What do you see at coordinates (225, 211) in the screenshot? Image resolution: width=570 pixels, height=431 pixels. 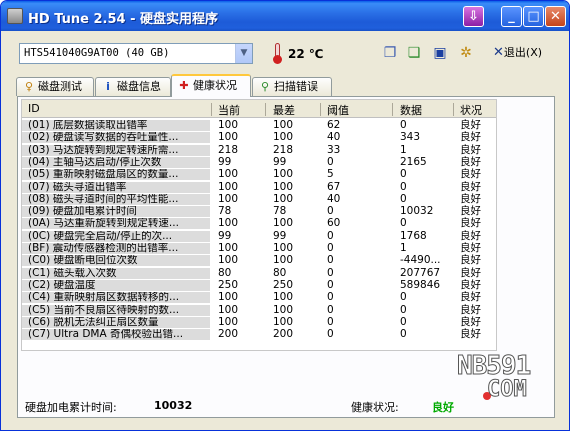 I see `cell-current: 78` at bounding box center [225, 211].